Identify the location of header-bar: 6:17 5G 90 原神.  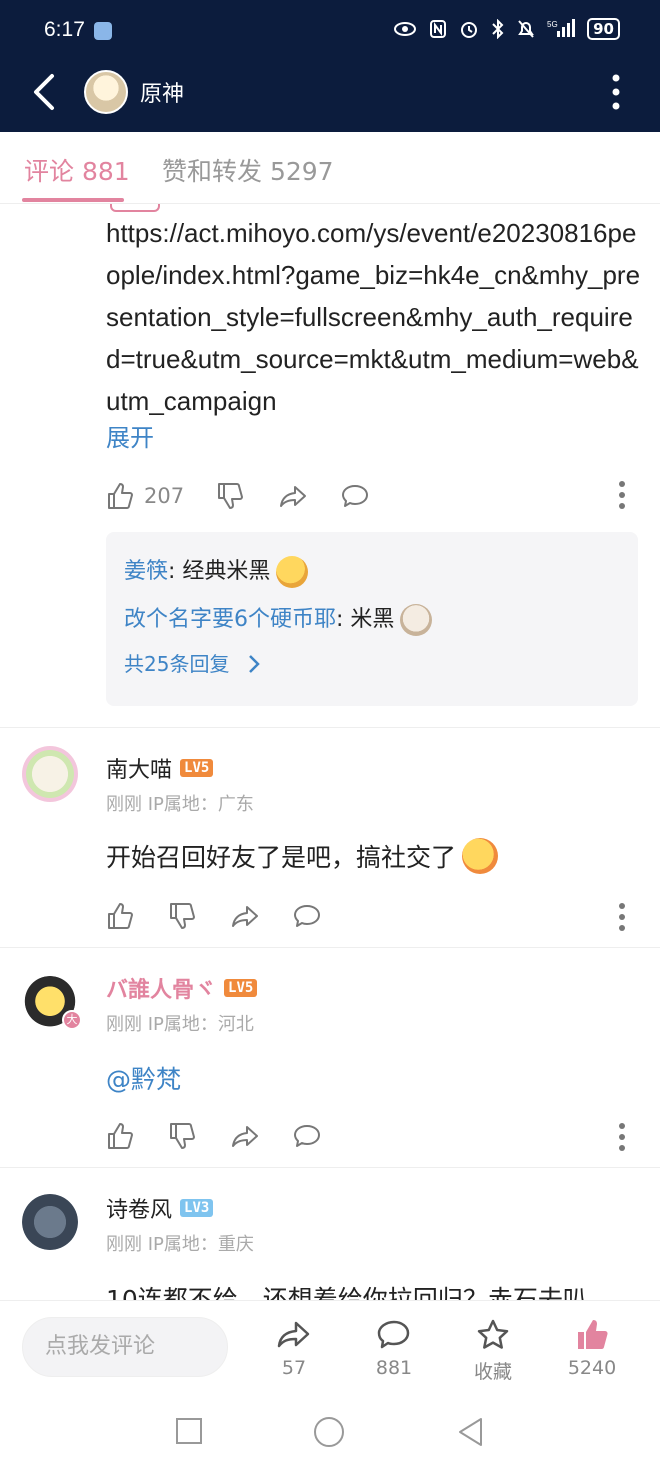
(330, 66).